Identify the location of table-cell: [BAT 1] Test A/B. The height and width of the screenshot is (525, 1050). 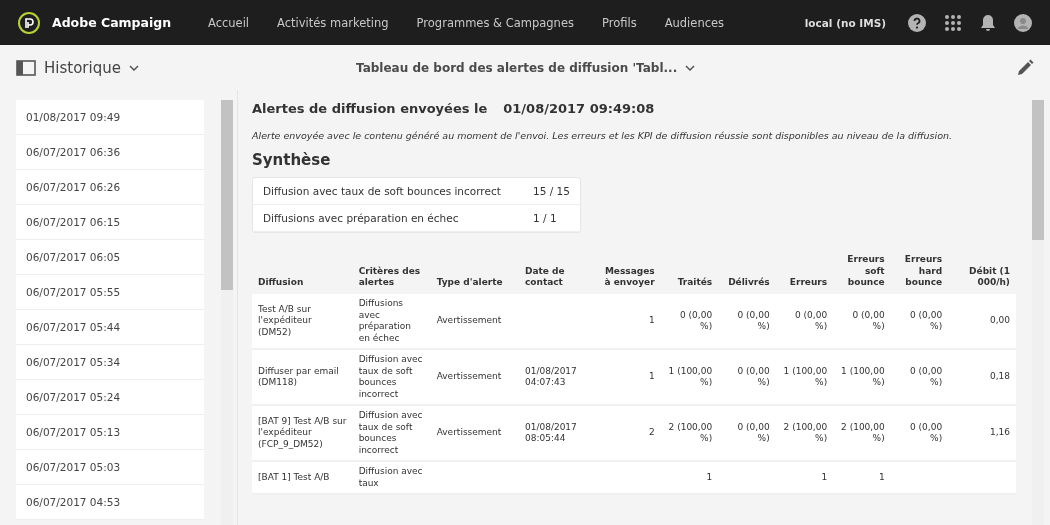
(294, 477).